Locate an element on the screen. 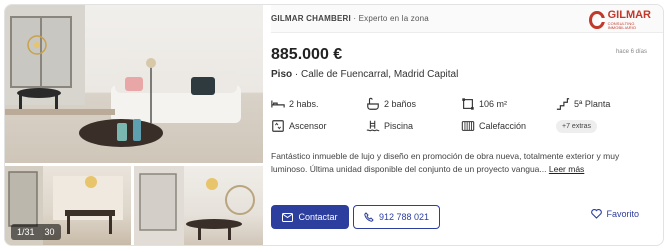 The image size is (670, 252). stairs-icon is located at coordinates (563, 104).